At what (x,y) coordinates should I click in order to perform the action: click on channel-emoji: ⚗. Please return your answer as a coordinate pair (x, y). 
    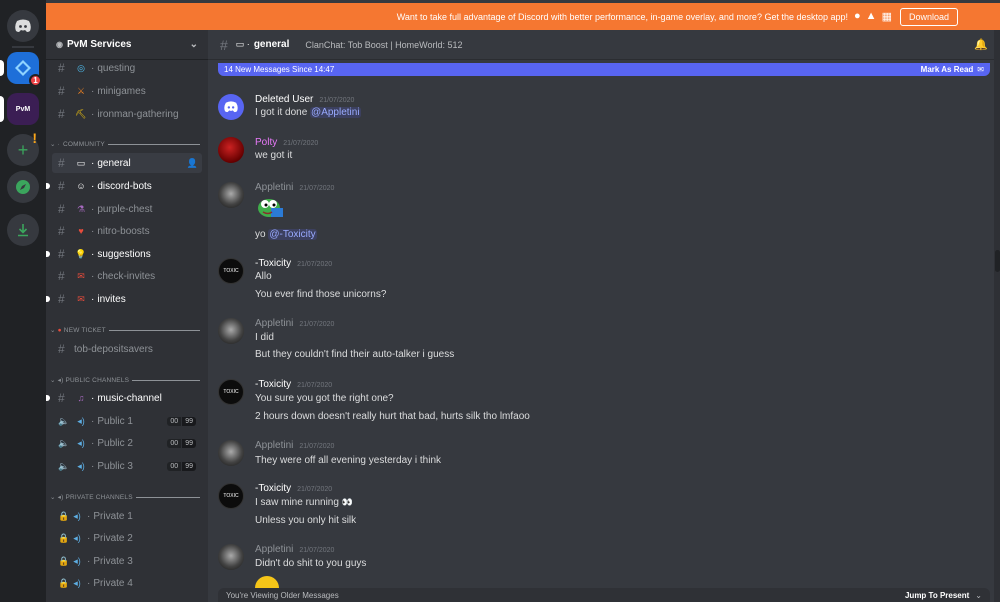
    Looking at the image, I should click on (81, 208).